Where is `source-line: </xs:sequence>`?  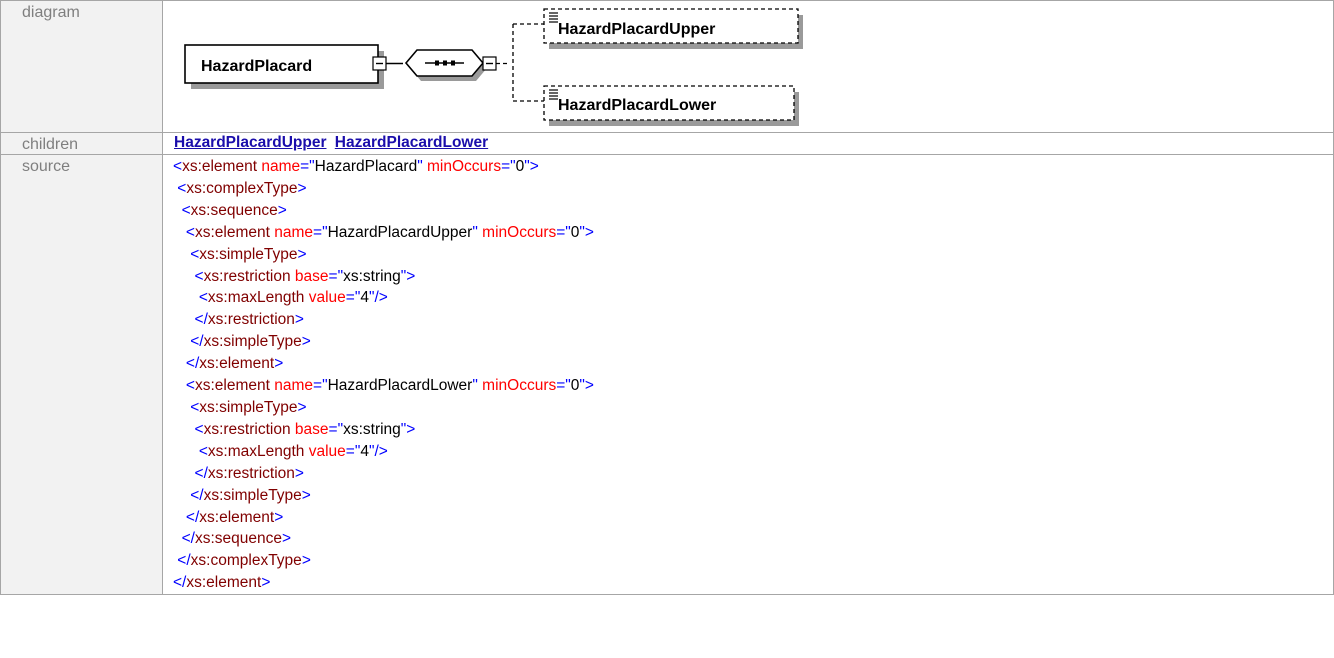 source-line: </xs:sequence> is located at coordinates (753, 539).